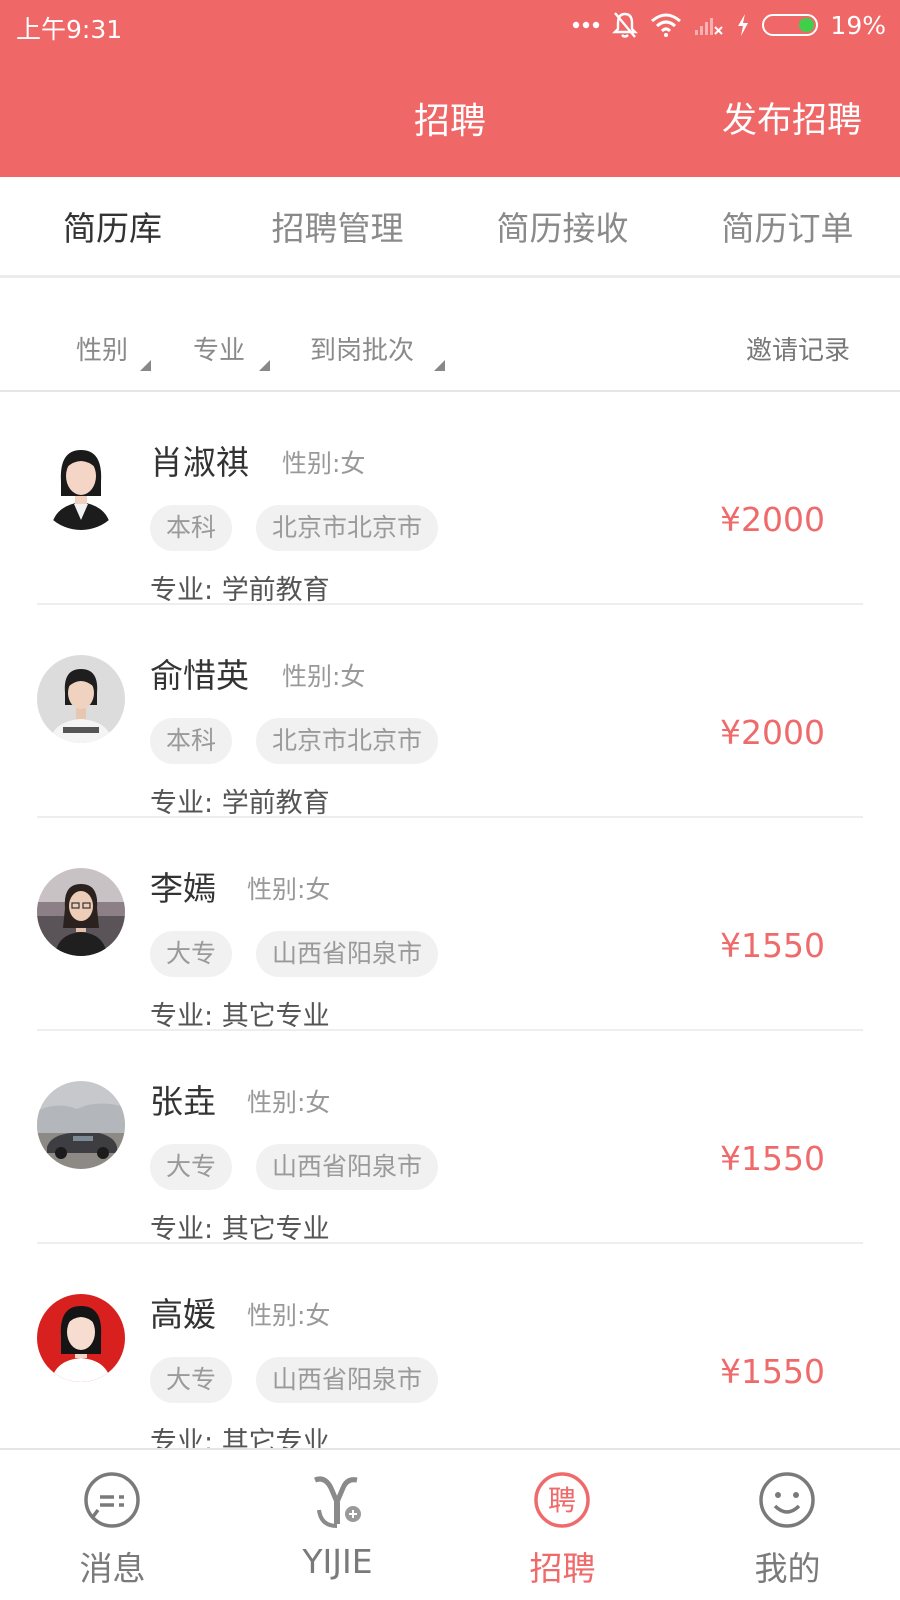 This screenshot has width=900, height=1600. What do you see at coordinates (450, 1138) in the screenshot?
I see `candidate-card: 张垚 性别:女 大专 山西省阳泉市 专业: 其它专业 ¥1550` at bounding box center [450, 1138].